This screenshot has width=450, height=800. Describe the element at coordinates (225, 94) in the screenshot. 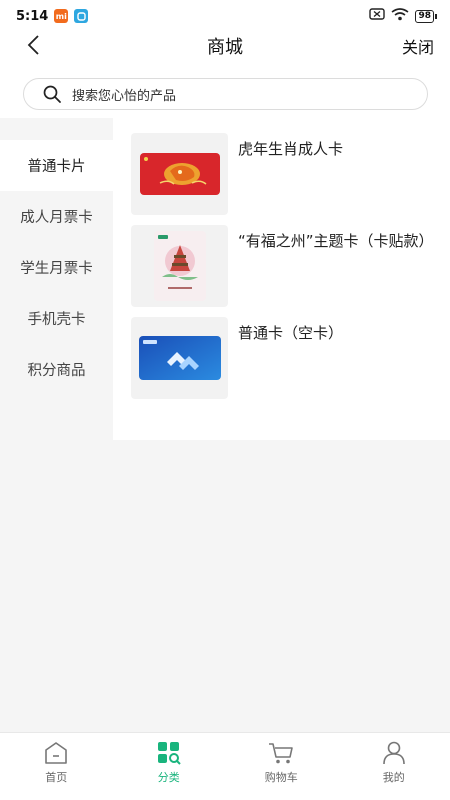

I see `search-input: 搜索您心怡的产品` at that location.